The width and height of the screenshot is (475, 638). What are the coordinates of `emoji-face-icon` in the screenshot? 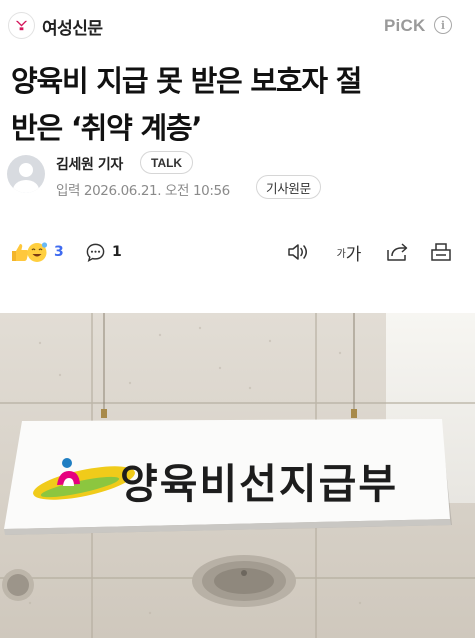 It's located at (37, 252).